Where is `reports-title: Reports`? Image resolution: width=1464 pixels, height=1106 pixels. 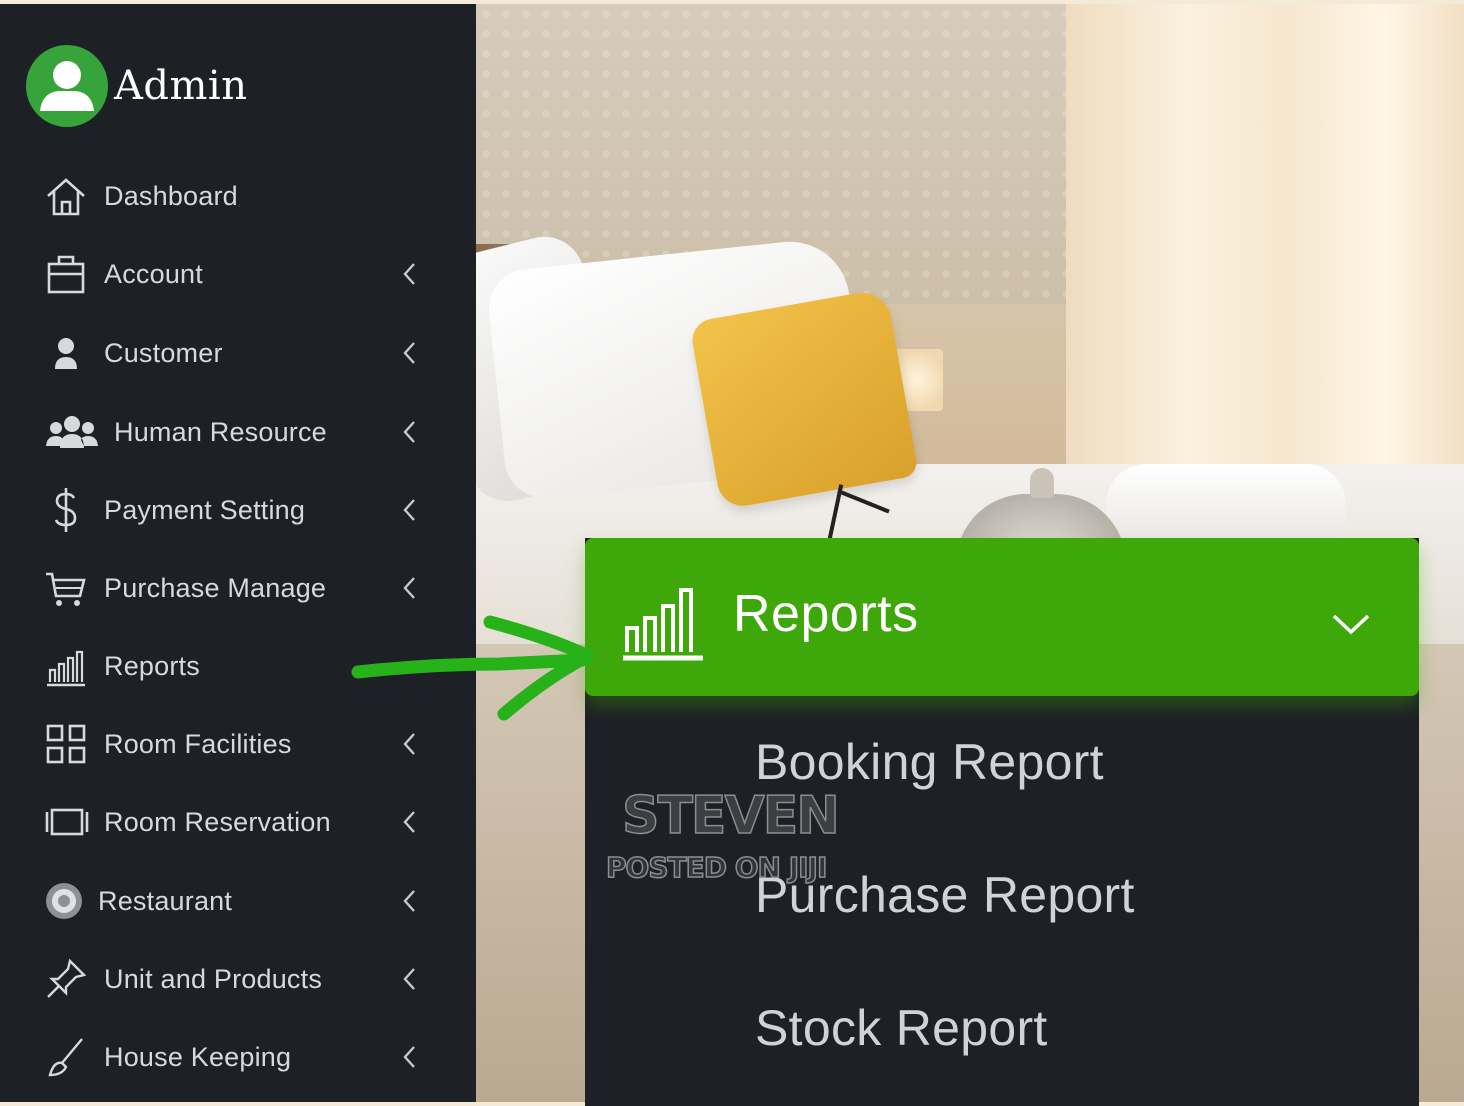
reports-title: Reports is located at coordinates (826, 614).